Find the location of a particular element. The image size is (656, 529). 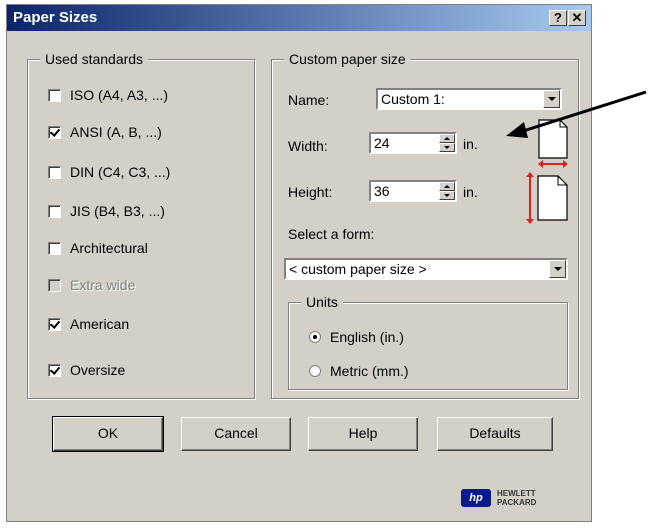

hp-brand-line2: PACKARD is located at coordinates (517, 502).